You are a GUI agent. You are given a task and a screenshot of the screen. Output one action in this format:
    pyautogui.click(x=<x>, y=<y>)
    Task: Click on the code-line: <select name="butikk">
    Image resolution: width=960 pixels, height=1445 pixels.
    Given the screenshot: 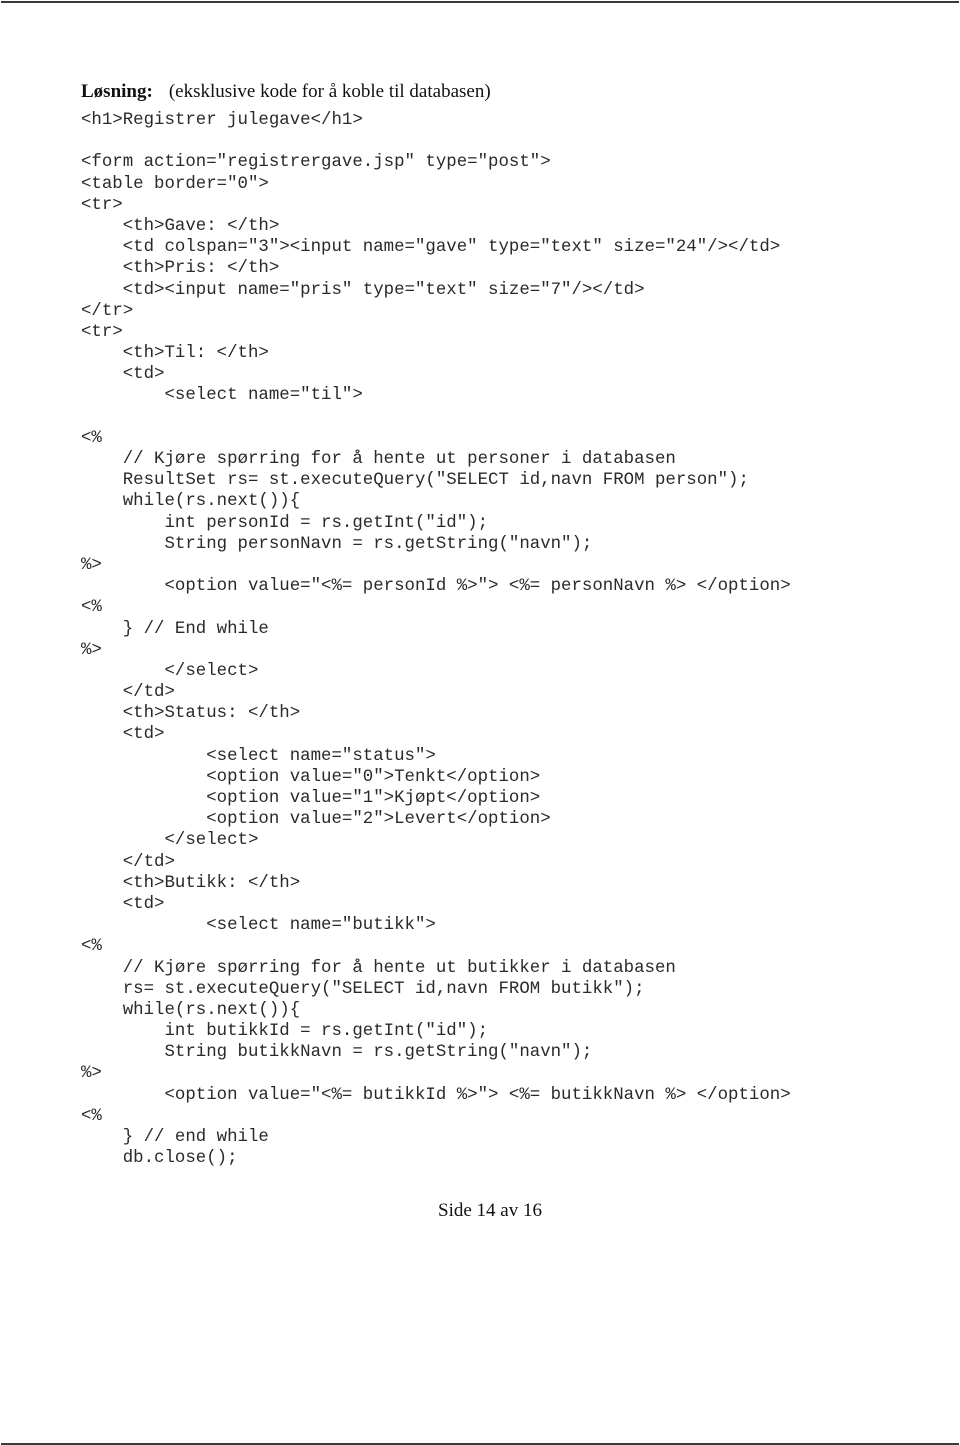 What is the action you would take?
    pyautogui.click(x=258, y=926)
    